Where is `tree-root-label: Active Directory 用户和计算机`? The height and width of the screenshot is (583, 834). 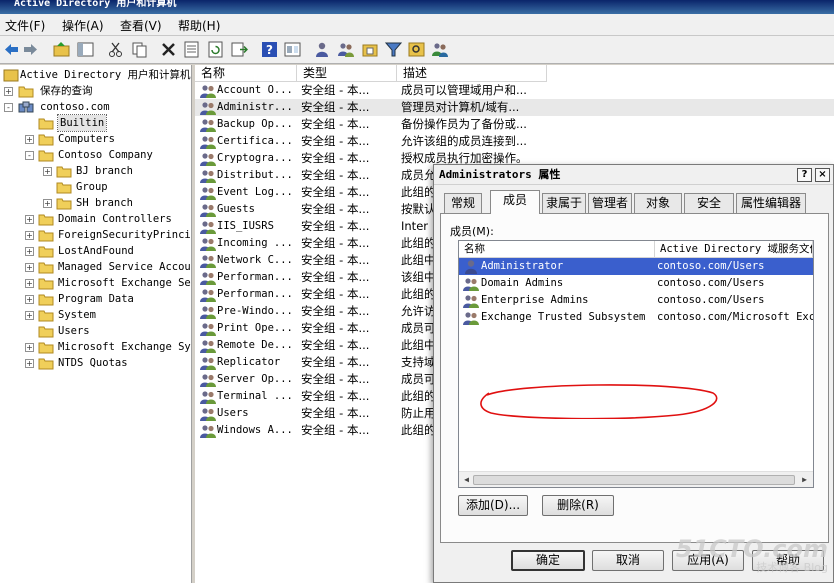
tree-root-label: Active Directory 用户和计算机 is located at coordinates (105, 75).